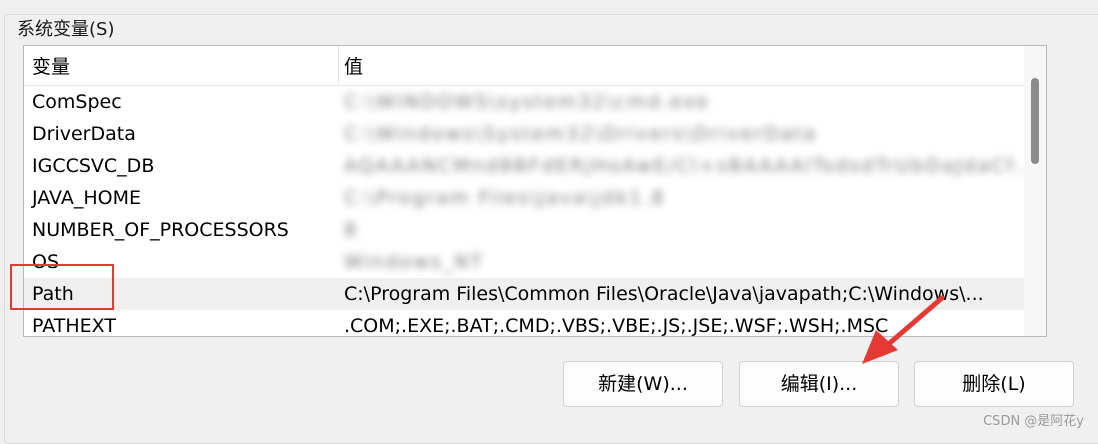 The width and height of the screenshot is (1098, 444). Describe the element at coordinates (1033, 421) in the screenshot. I see `watermark: CSDN @是阿花y` at that location.